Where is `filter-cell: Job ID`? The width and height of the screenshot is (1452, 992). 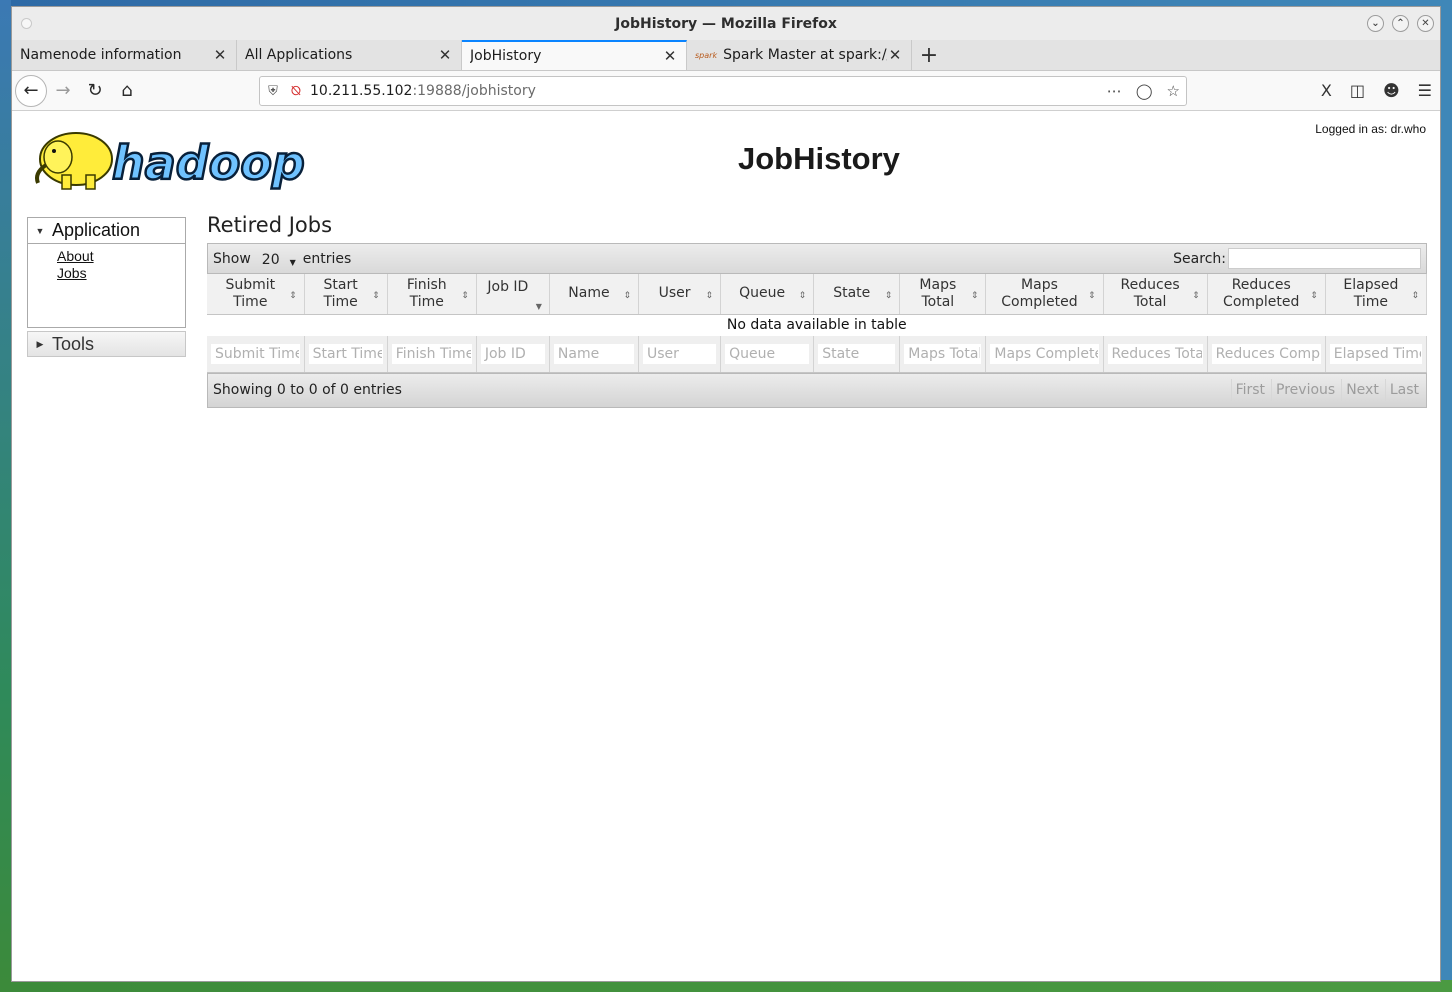
filter-cell: Job ID is located at coordinates (513, 354).